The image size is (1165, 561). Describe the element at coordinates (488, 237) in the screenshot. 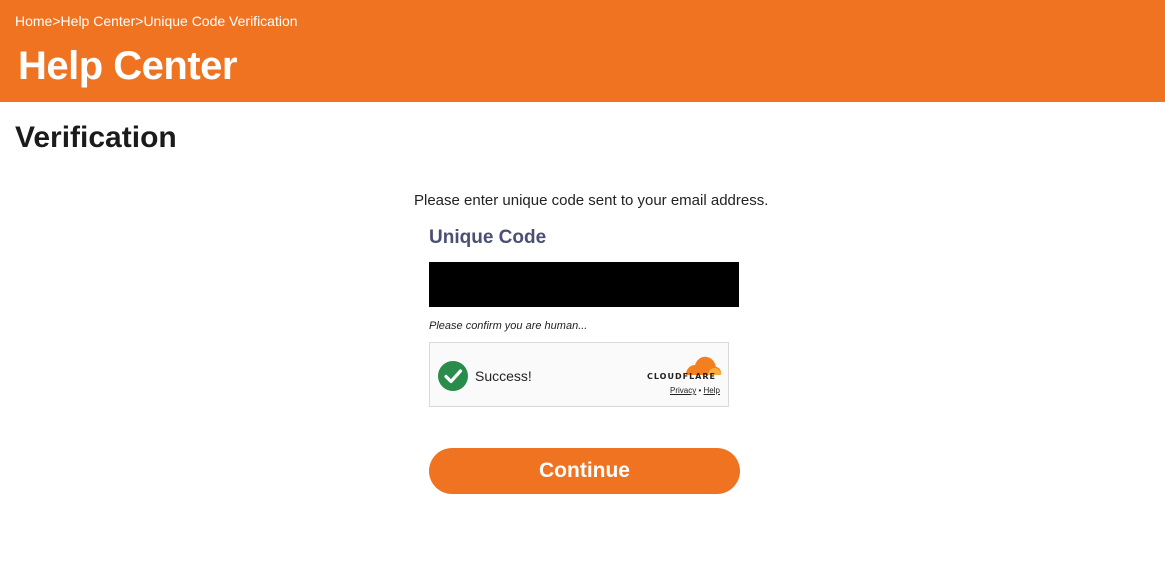

I see `unique-code-label: Unique Code` at that location.